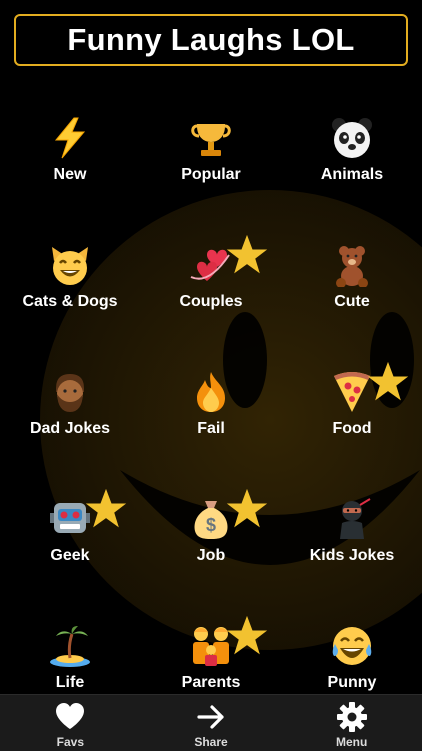  Describe the element at coordinates (352, 265) in the screenshot. I see `teddy-bear-icon` at that location.